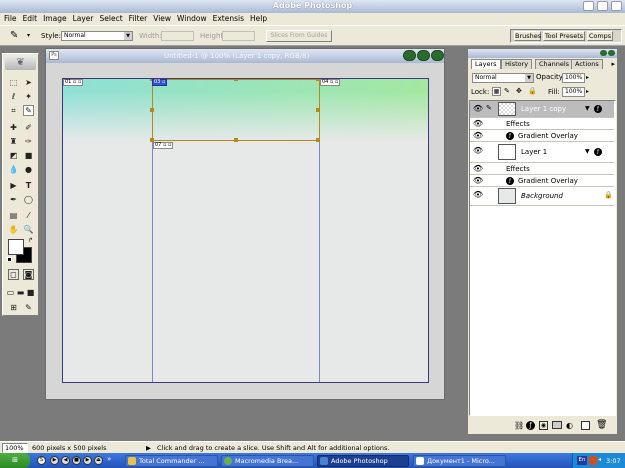 This screenshot has width=625, height=468. I want to click on shape-tool-icon: ◯, so click(28, 199).